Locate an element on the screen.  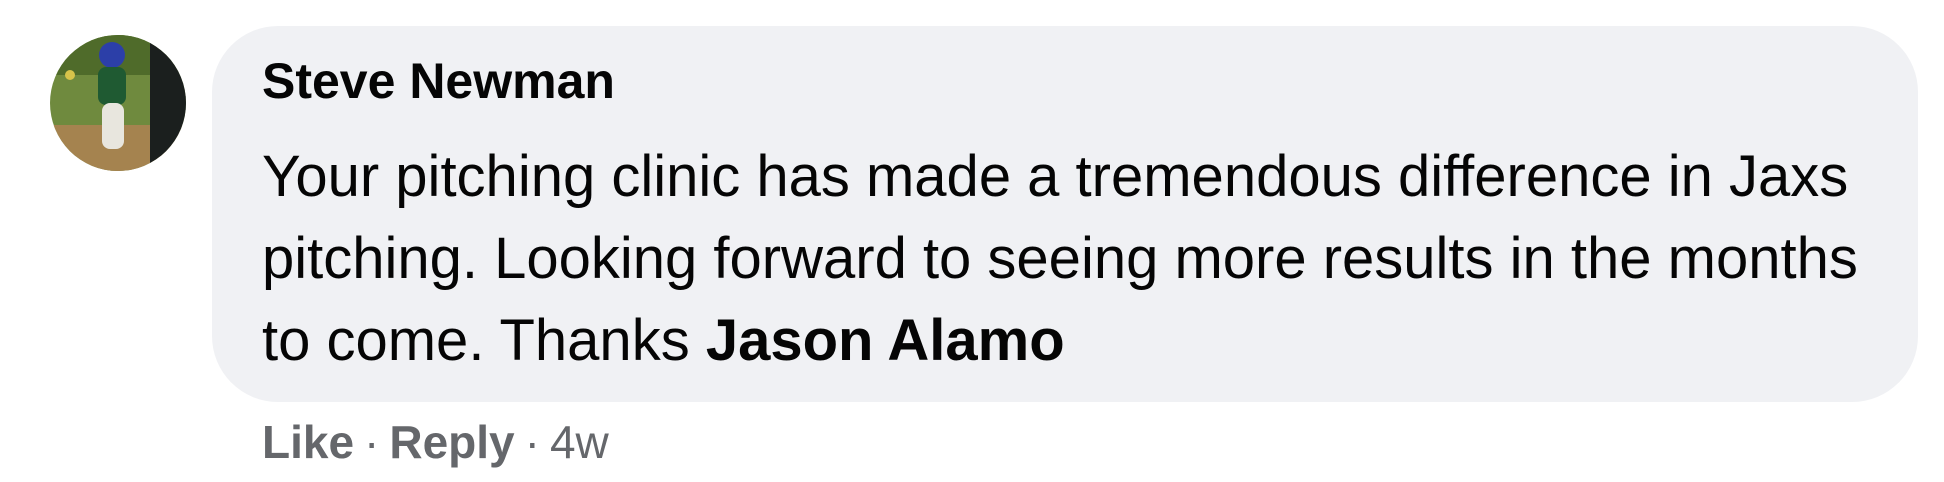
avatar-photo is located at coordinates (118, 103).